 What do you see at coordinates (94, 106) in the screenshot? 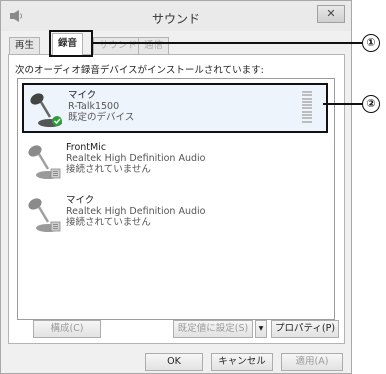
I see `device-detail: R-Talk1500` at bounding box center [94, 106].